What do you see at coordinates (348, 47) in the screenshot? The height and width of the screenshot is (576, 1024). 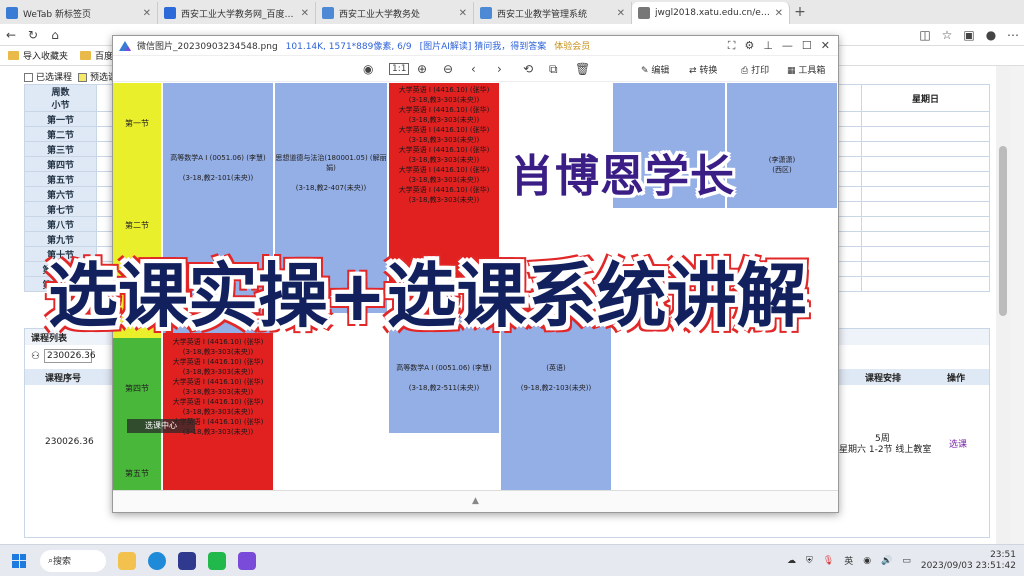 I see `viewer-image-meta: 101.14K, 1571*889像素, 6/9` at bounding box center [348, 47].